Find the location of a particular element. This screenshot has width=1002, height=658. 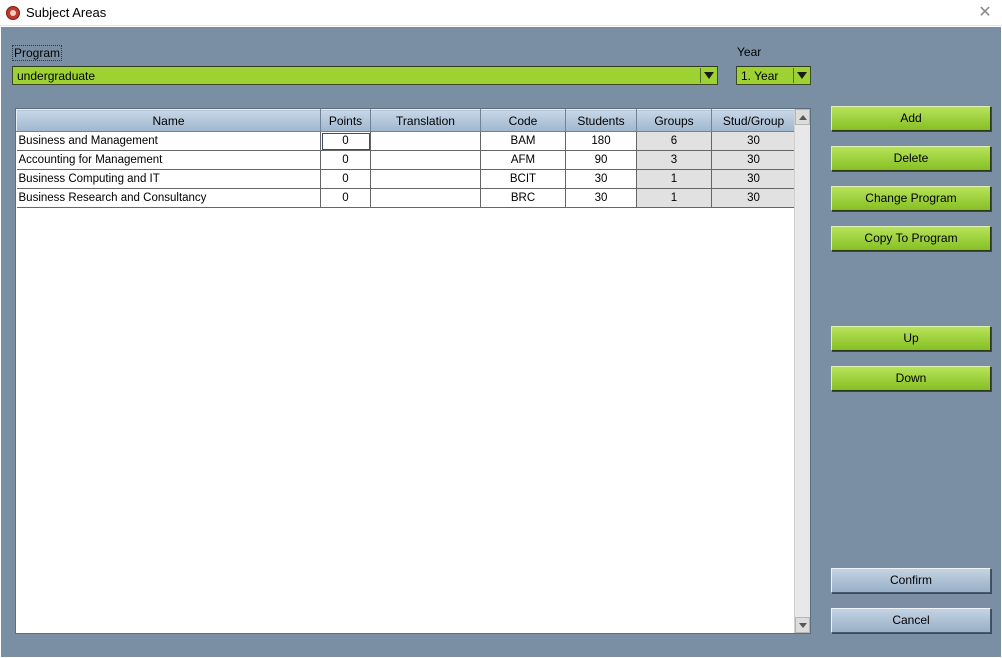

move-down-button: Down is located at coordinates (911, 378).